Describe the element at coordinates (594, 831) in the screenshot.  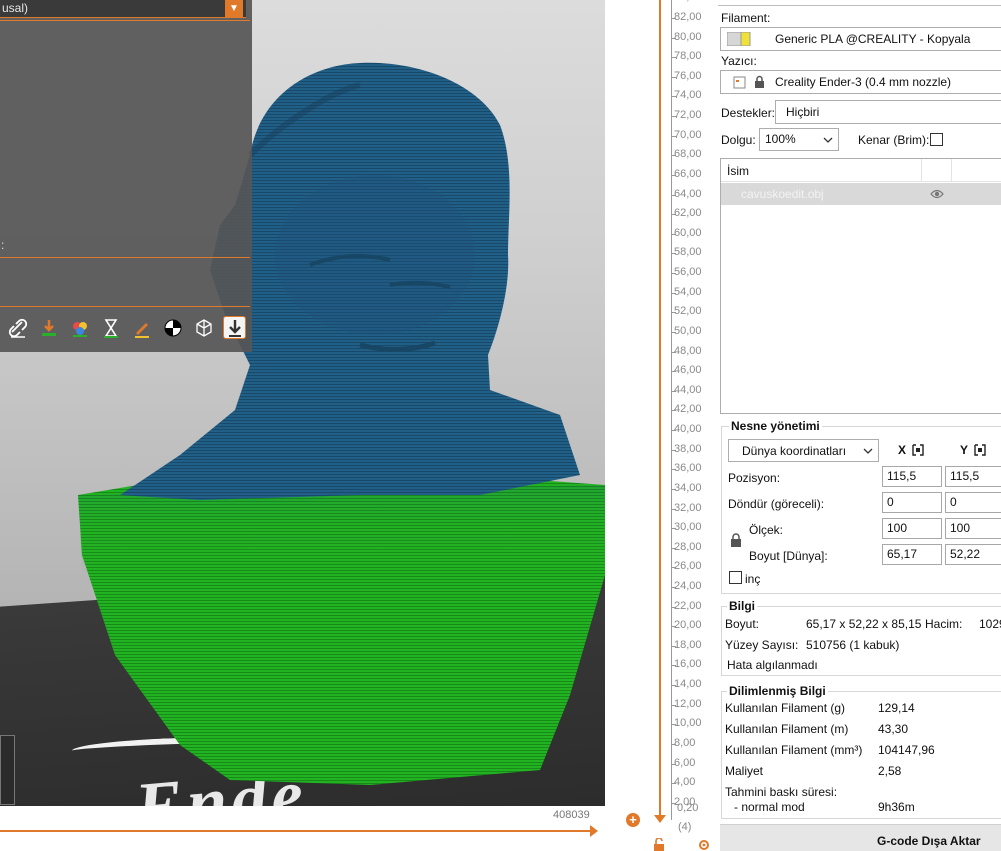
I see `horizontal-slider-thumb` at that location.